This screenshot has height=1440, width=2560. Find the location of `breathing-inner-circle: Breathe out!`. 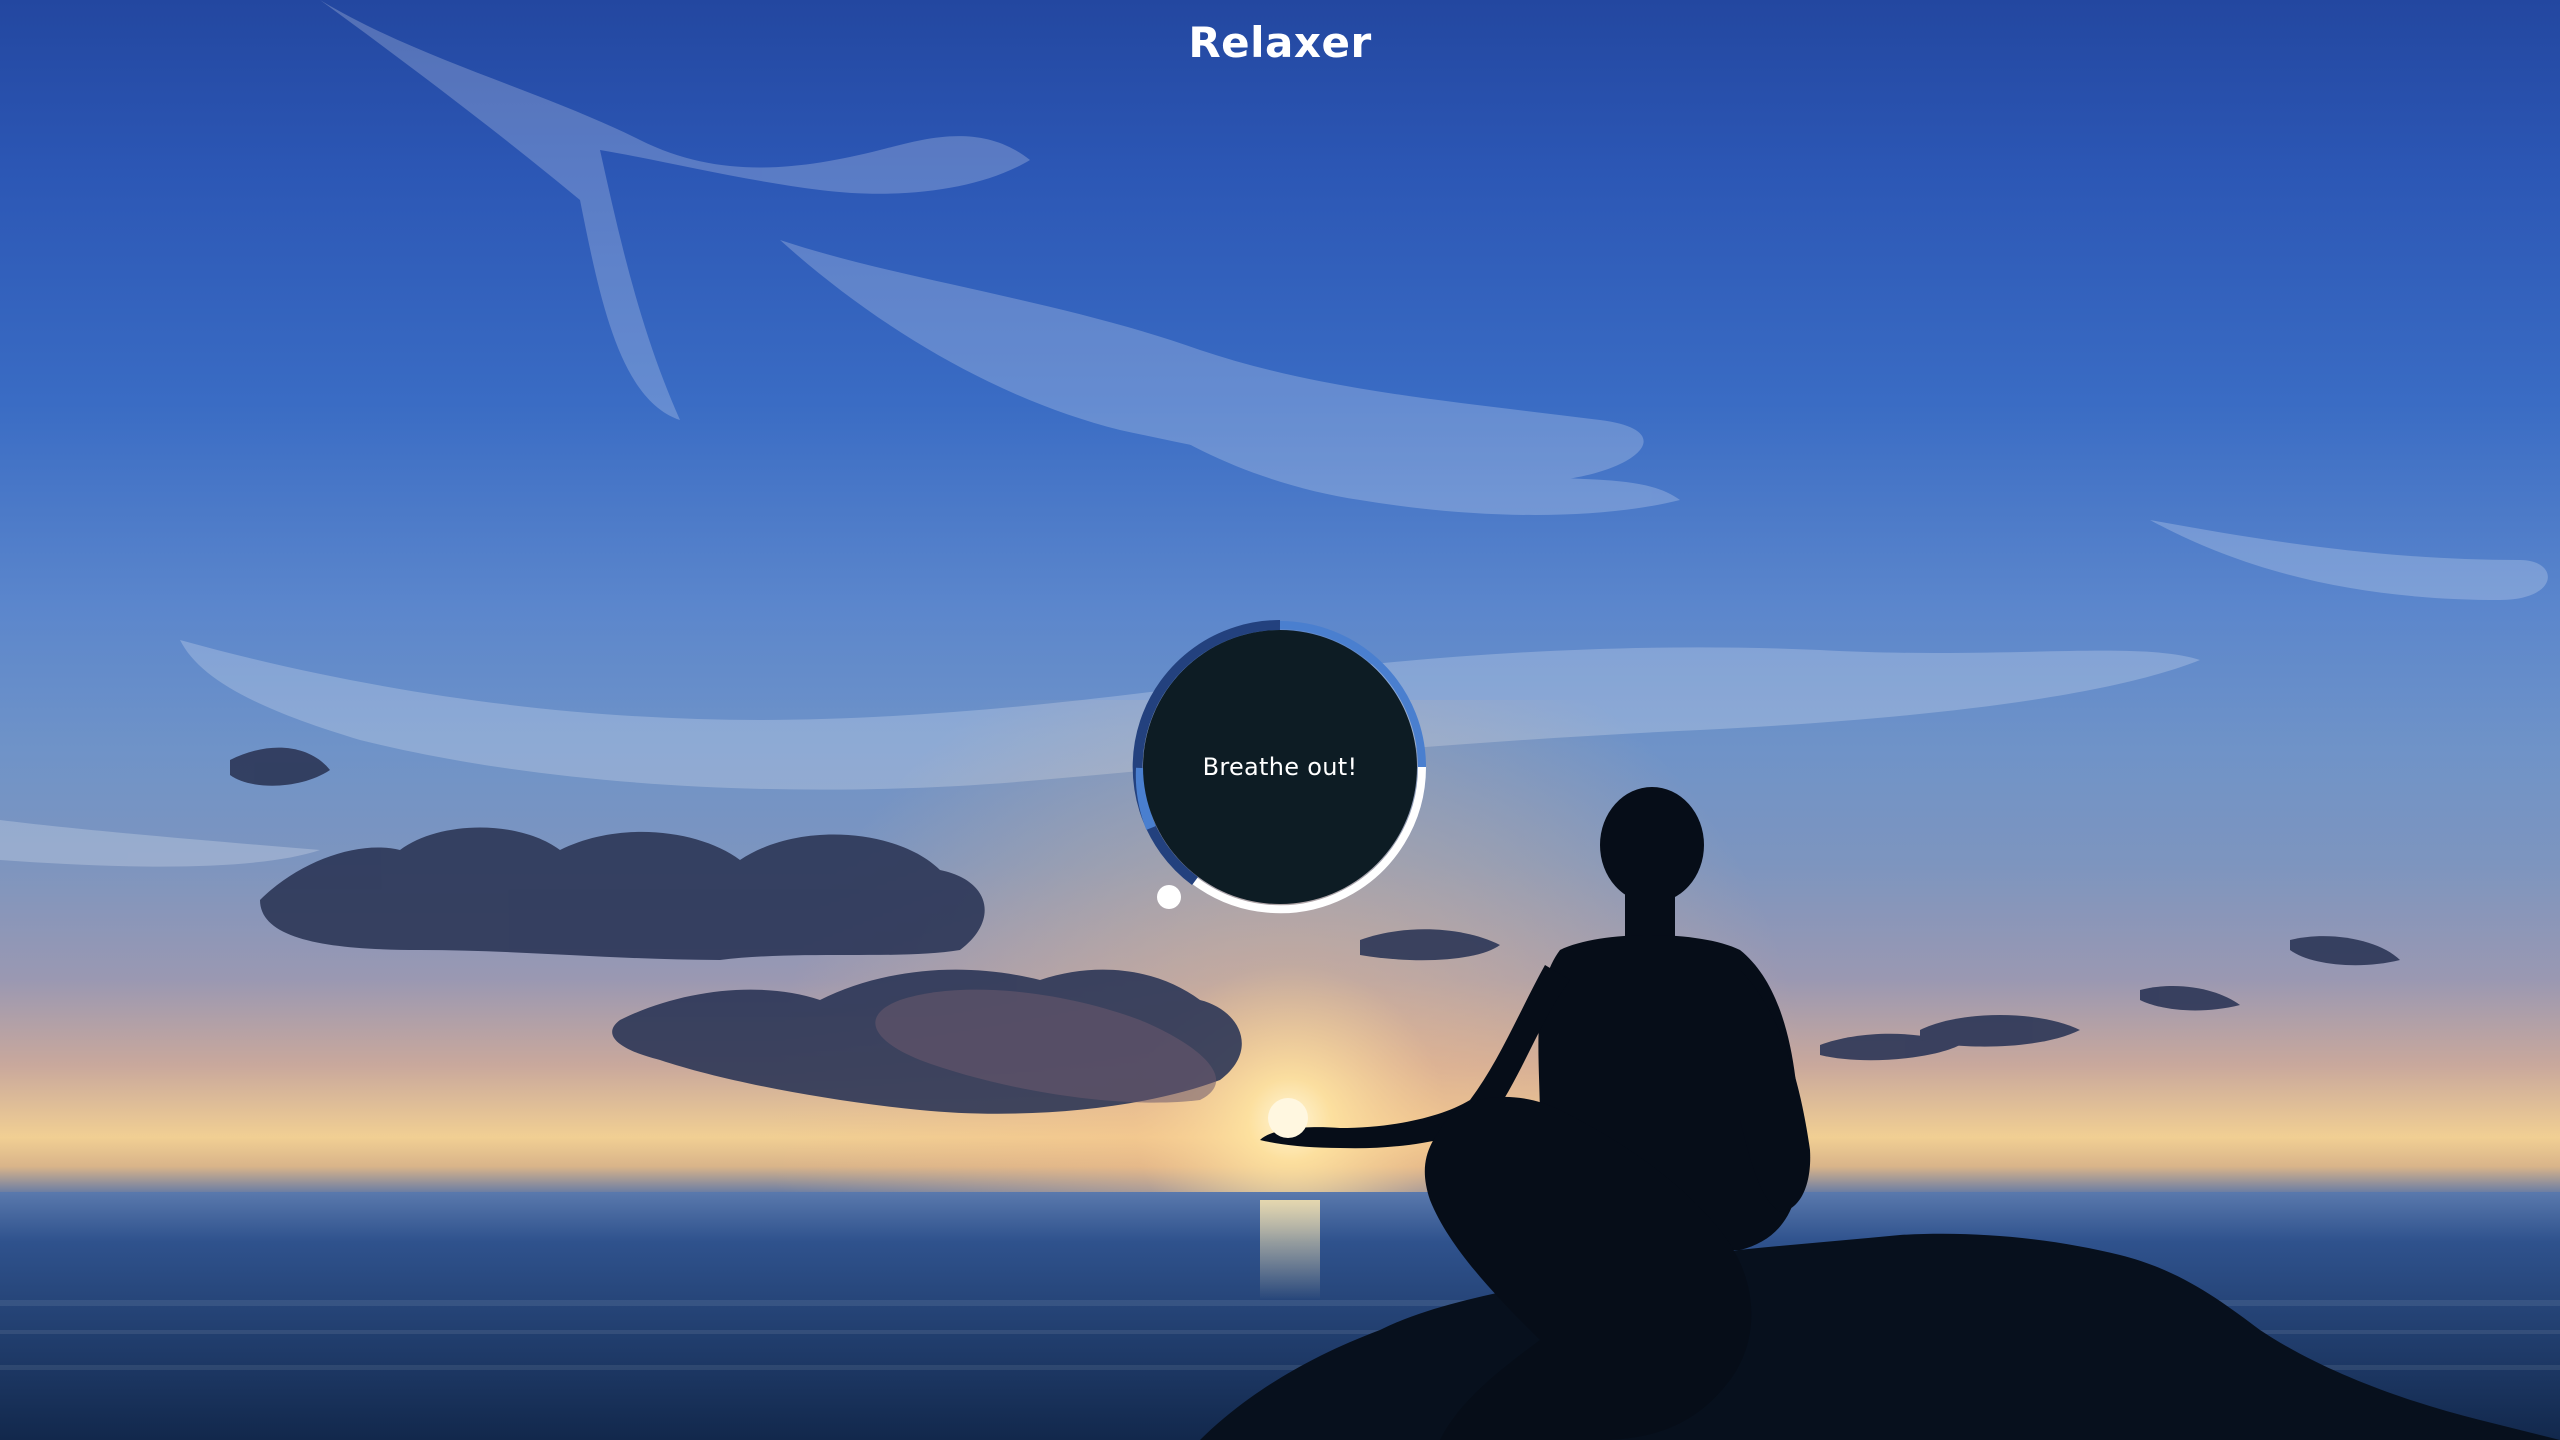

breathing-inner-circle: Breathe out! is located at coordinates (1280, 767).